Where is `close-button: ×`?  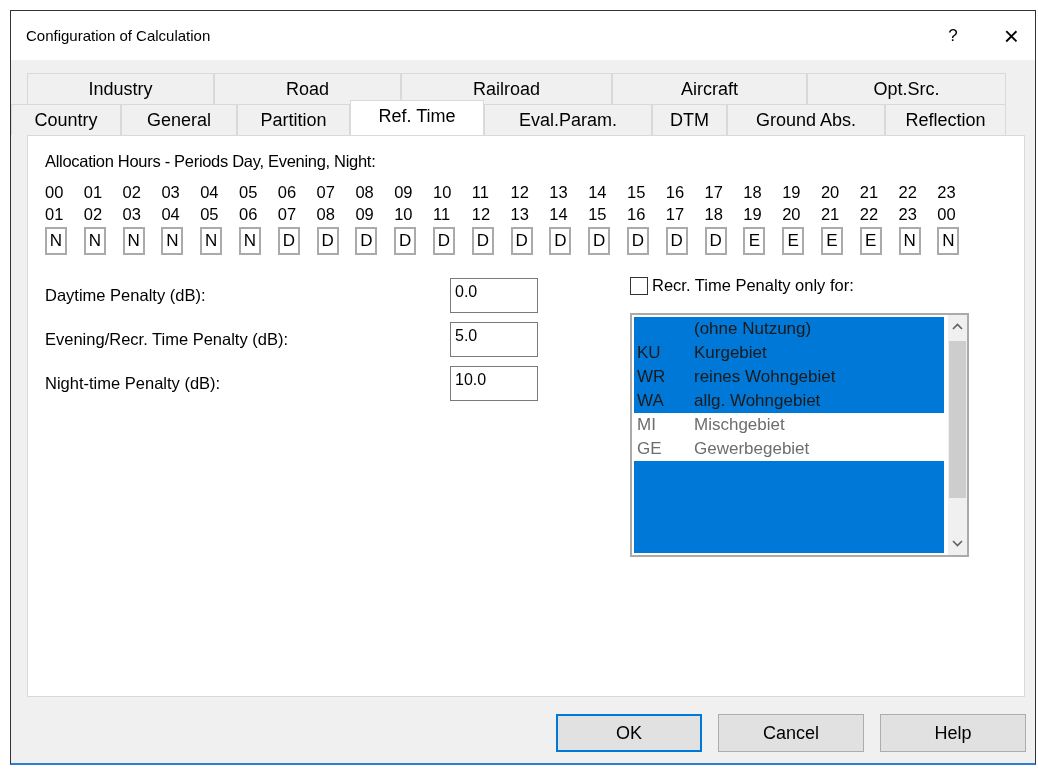
close-button: × is located at coordinates (1011, 35).